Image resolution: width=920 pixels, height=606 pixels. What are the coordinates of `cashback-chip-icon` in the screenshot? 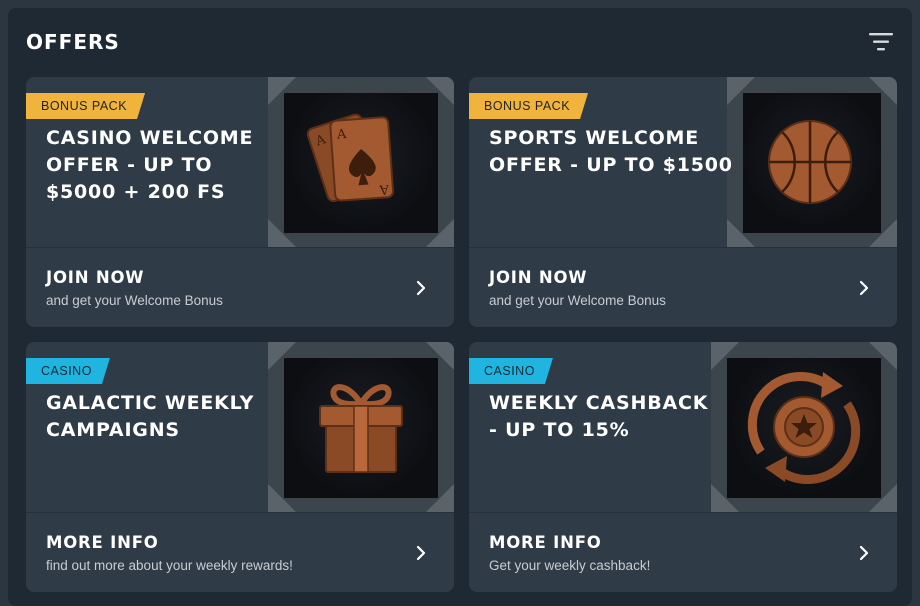 It's located at (804, 428).